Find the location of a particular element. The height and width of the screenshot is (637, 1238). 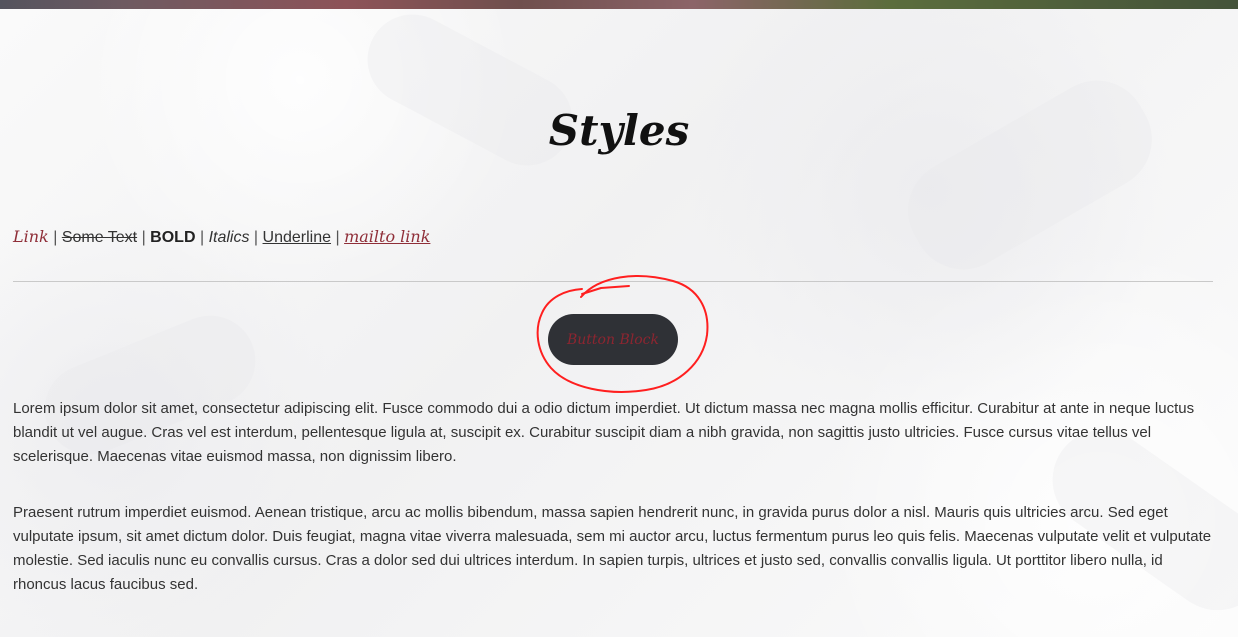

strikethrough-text: Some Text is located at coordinates (99, 237).